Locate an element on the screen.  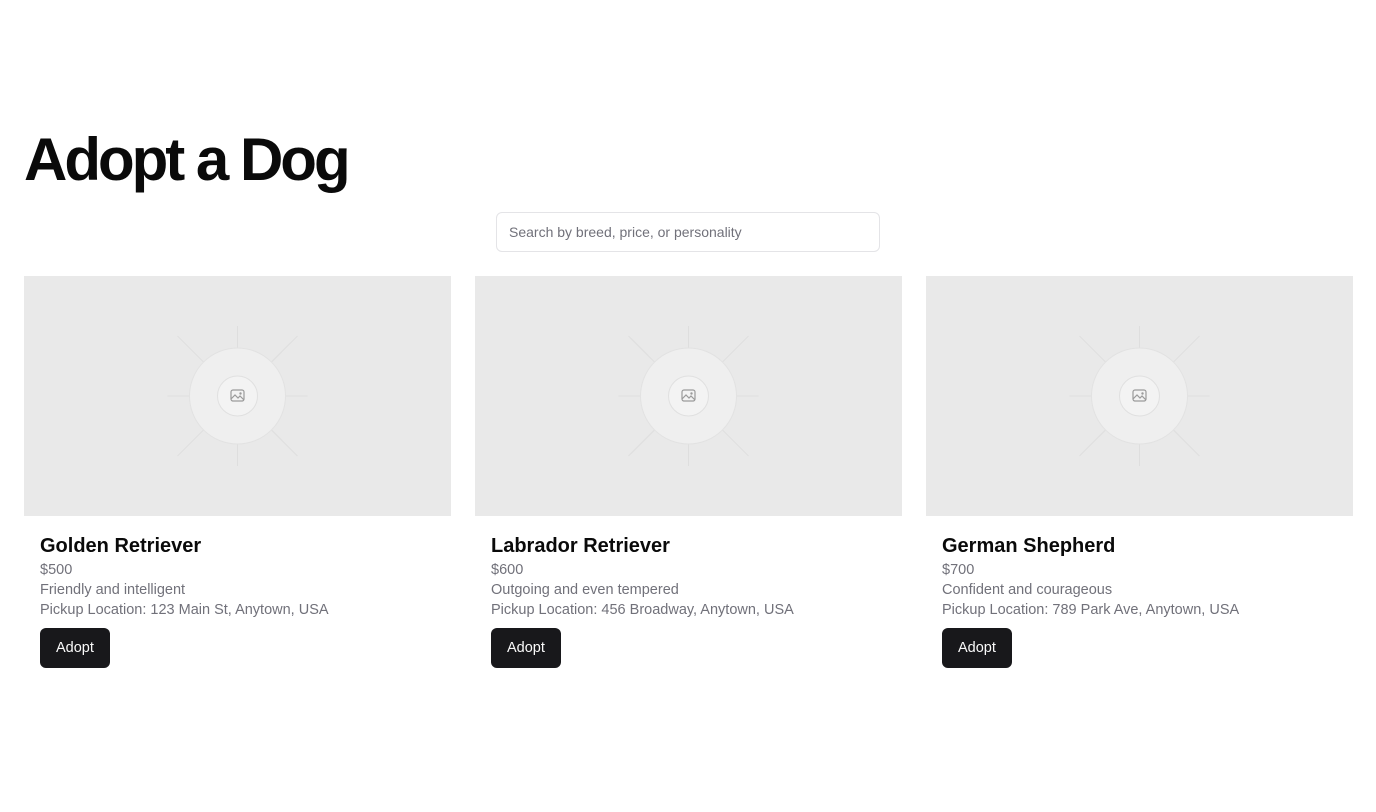
dog-name: German Shepherd is located at coordinates (1029, 546).